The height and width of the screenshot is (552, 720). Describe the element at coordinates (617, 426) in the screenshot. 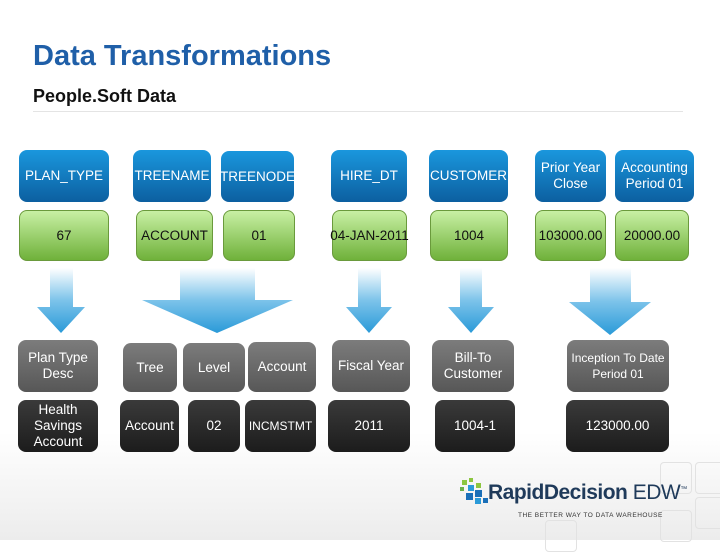

I see `target-value-inception-to-date: 123000.00` at that location.